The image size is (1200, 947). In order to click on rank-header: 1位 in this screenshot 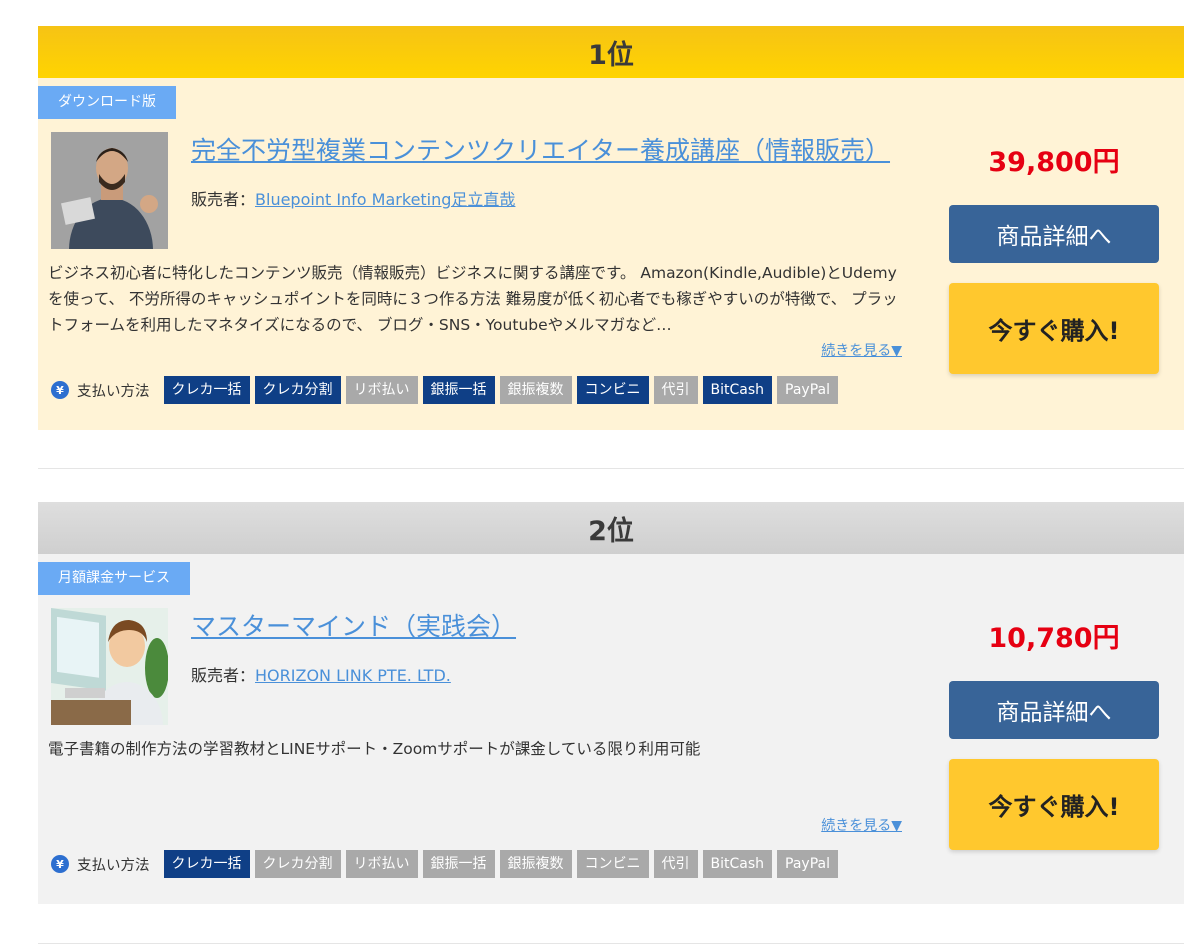, I will do `click(611, 52)`.